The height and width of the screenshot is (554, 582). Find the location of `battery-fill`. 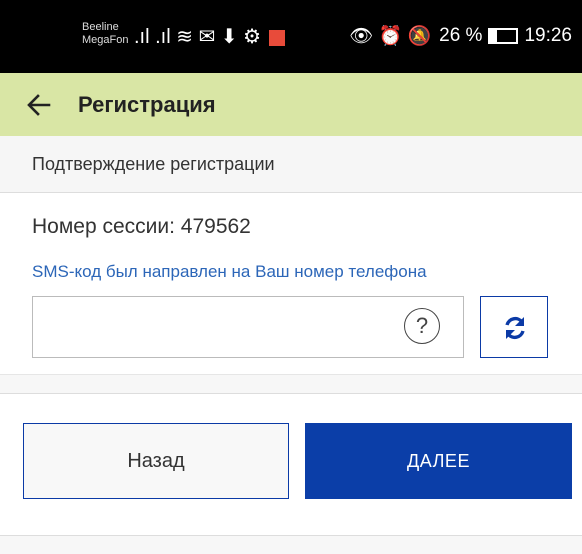

battery-fill is located at coordinates (494, 36).